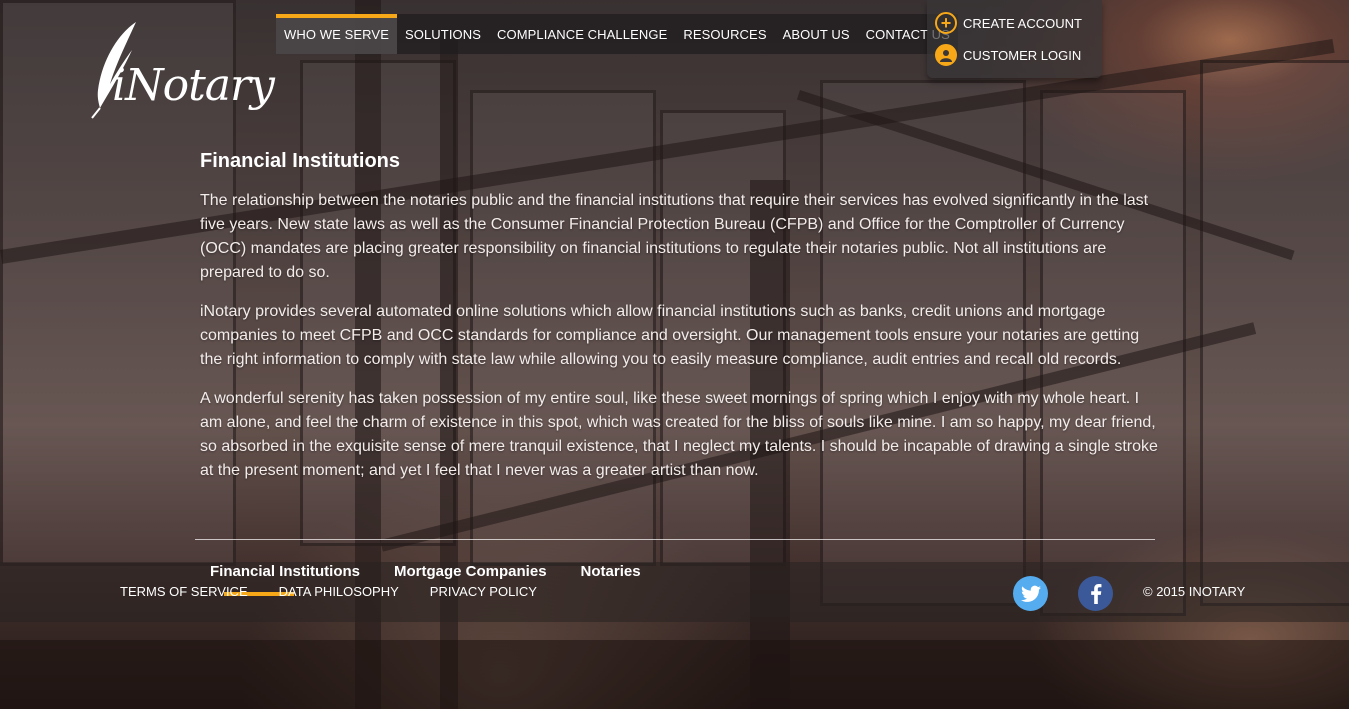  What do you see at coordinates (443, 34) in the screenshot?
I see `nav-solutions: SOLUTIONS` at bounding box center [443, 34].